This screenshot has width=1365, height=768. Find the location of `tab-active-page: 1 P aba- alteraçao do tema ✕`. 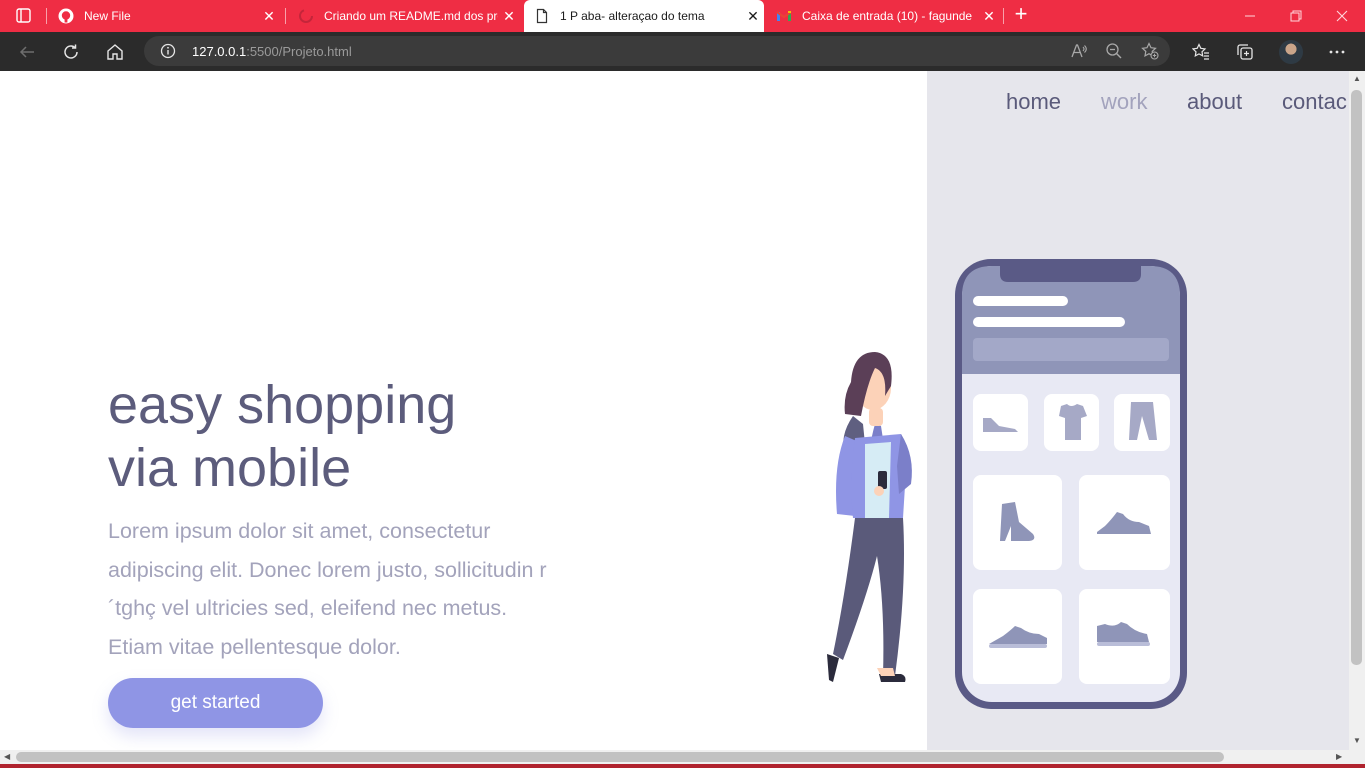

tab-active-page: 1 P aba- alteraçao do tema ✕ is located at coordinates (644, 16).